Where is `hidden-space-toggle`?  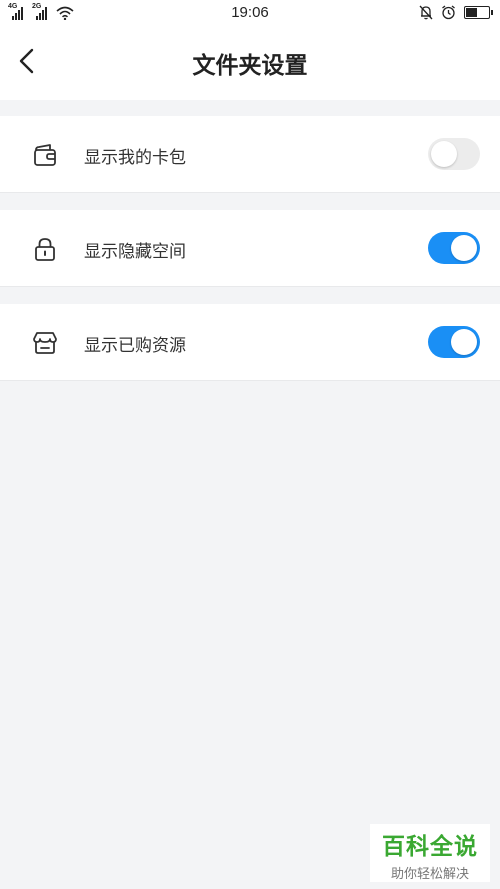
hidden-space-toggle is located at coordinates (454, 248).